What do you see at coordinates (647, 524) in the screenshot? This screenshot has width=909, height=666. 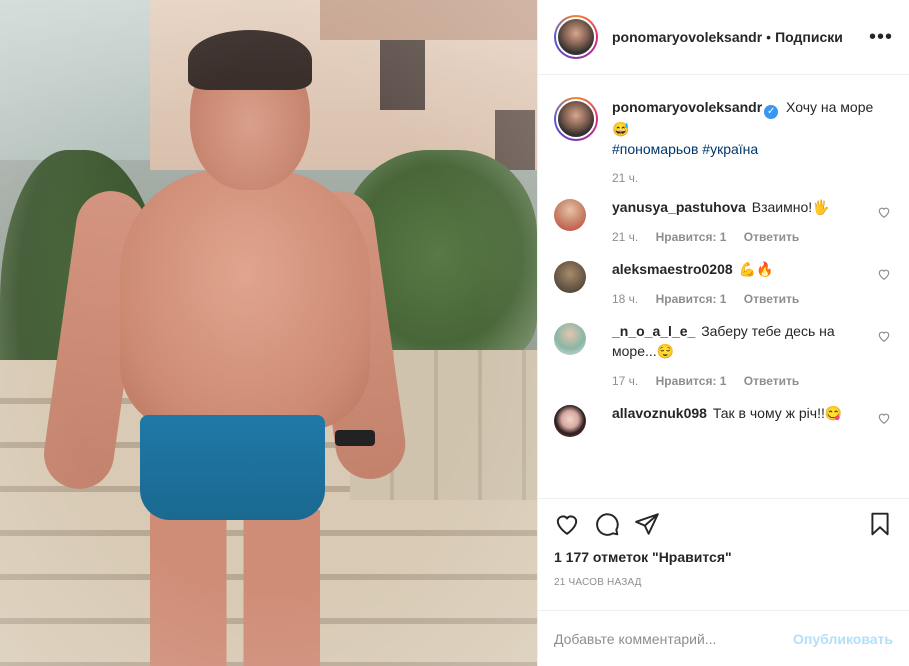 I see `paper-plane-icon` at bounding box center [647, 524].